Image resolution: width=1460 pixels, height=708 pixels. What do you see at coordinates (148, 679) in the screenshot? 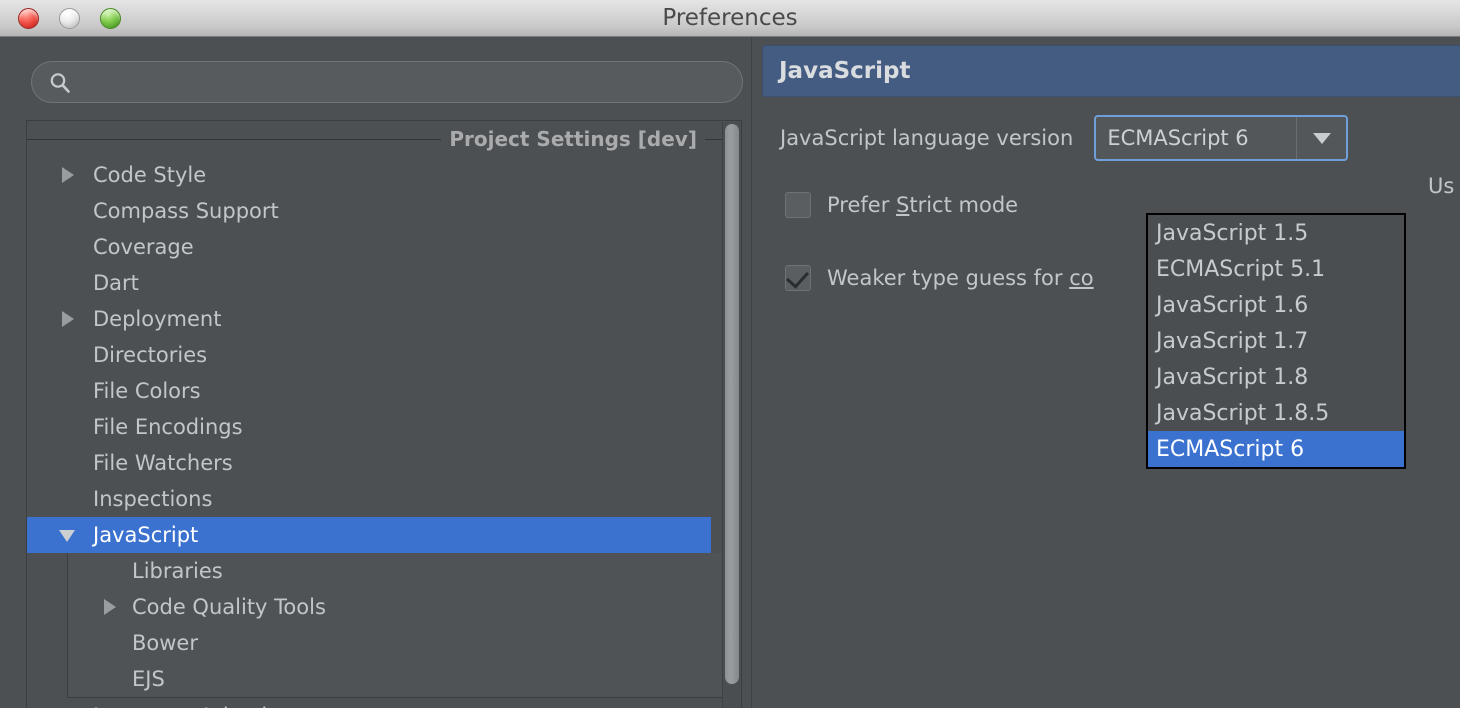
I see `sidebar-item-label: EJS` at bounding box center [148, 679].